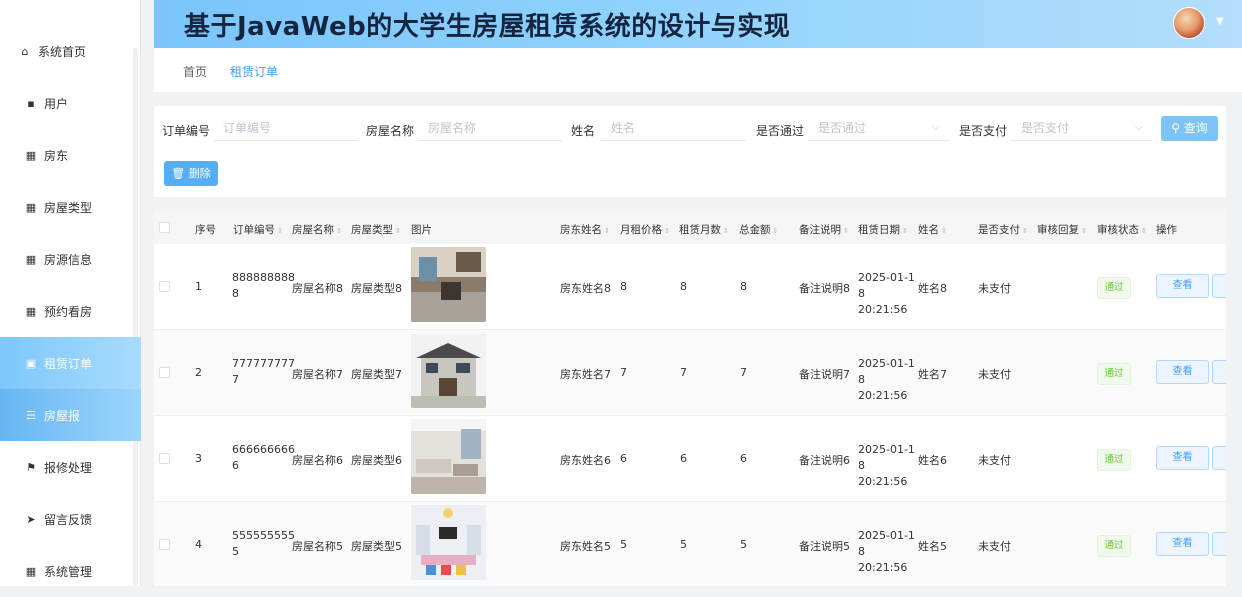 The height and width of the screenshot is (597, 1242). I want to click on name-input: 姓名, so click(673, 128).